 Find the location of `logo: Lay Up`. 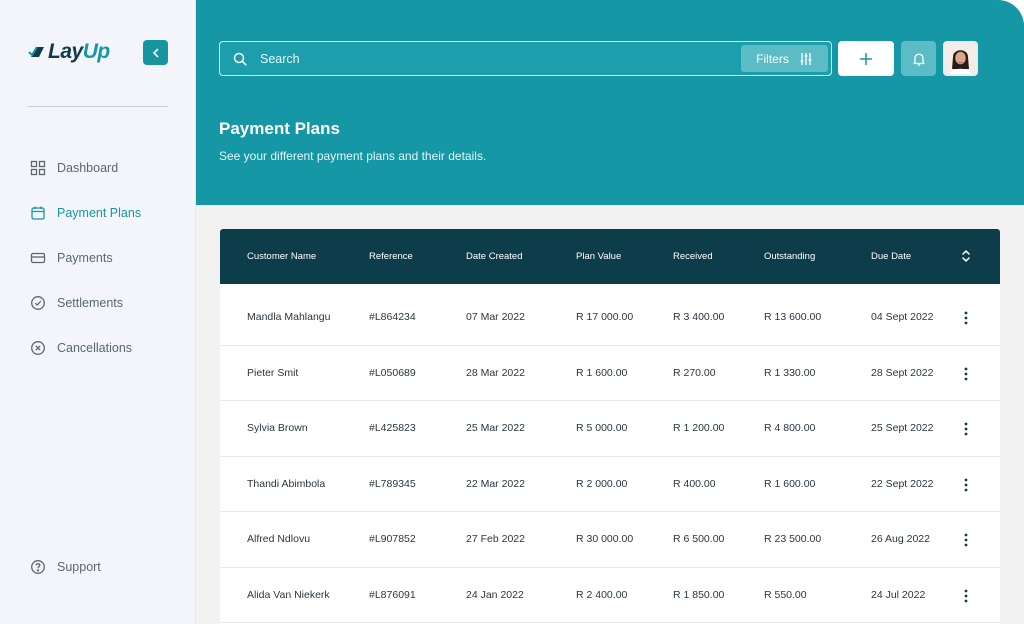

logo: Lay Up is located at coordinates (69, 52).